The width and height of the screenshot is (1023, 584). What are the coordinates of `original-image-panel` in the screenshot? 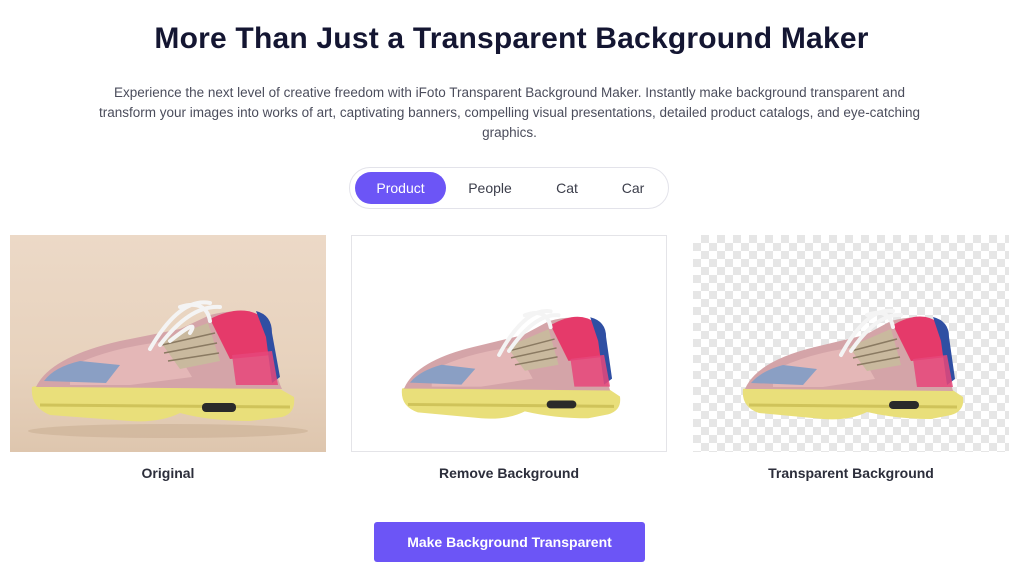 It's located at (168, 343).